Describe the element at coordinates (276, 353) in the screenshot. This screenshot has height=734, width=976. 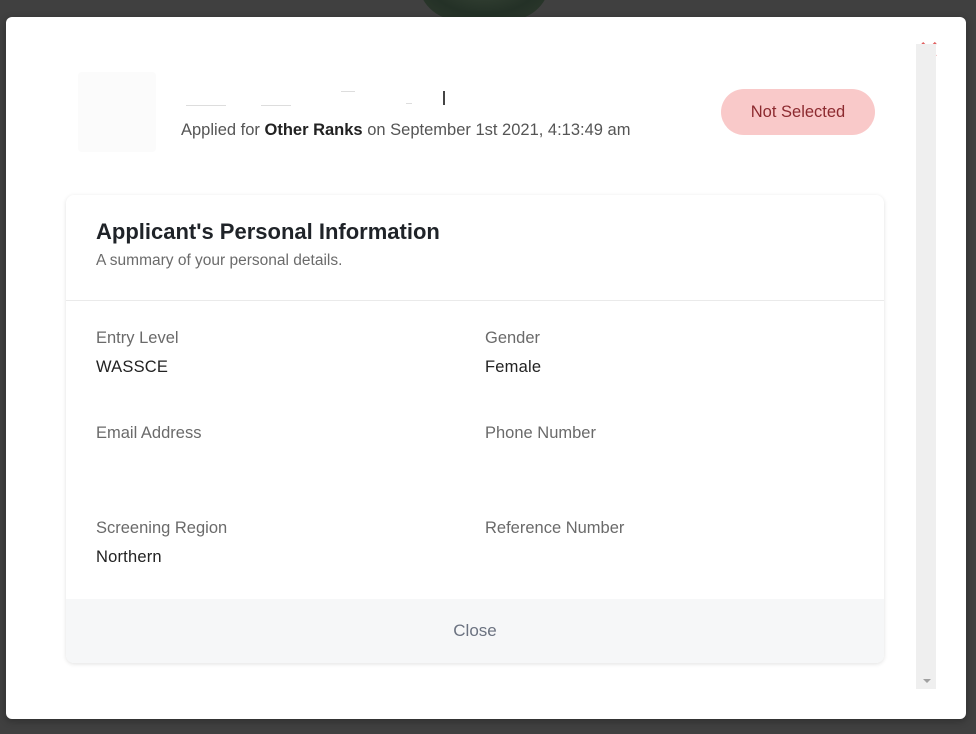
I see `field-entry-level: Entry Level WASSCE` at that location.